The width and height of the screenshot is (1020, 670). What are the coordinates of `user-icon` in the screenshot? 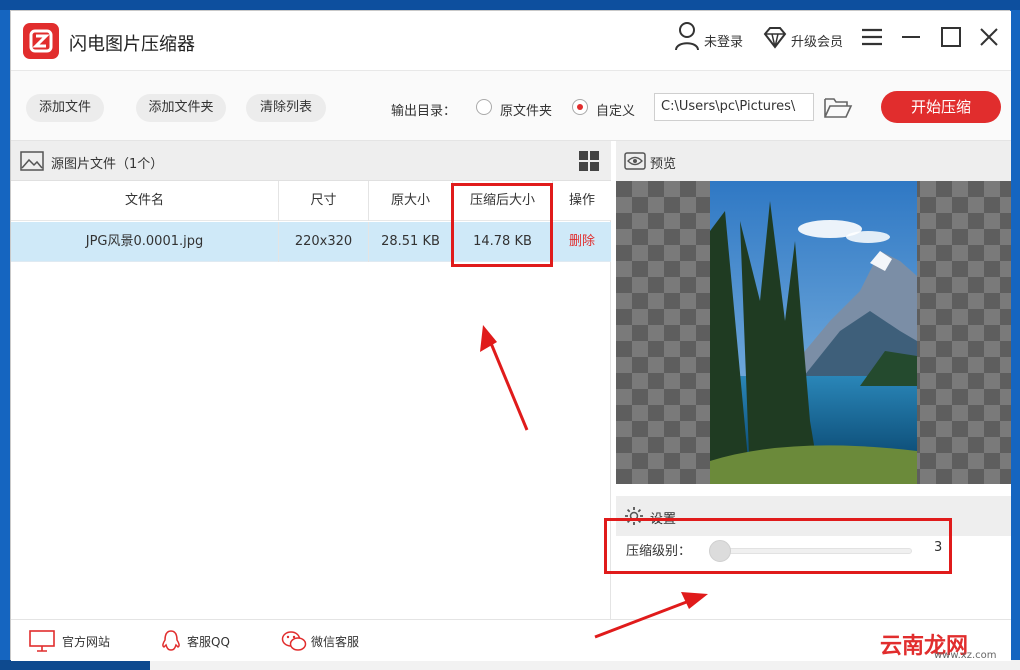 It's located at (687, 36).